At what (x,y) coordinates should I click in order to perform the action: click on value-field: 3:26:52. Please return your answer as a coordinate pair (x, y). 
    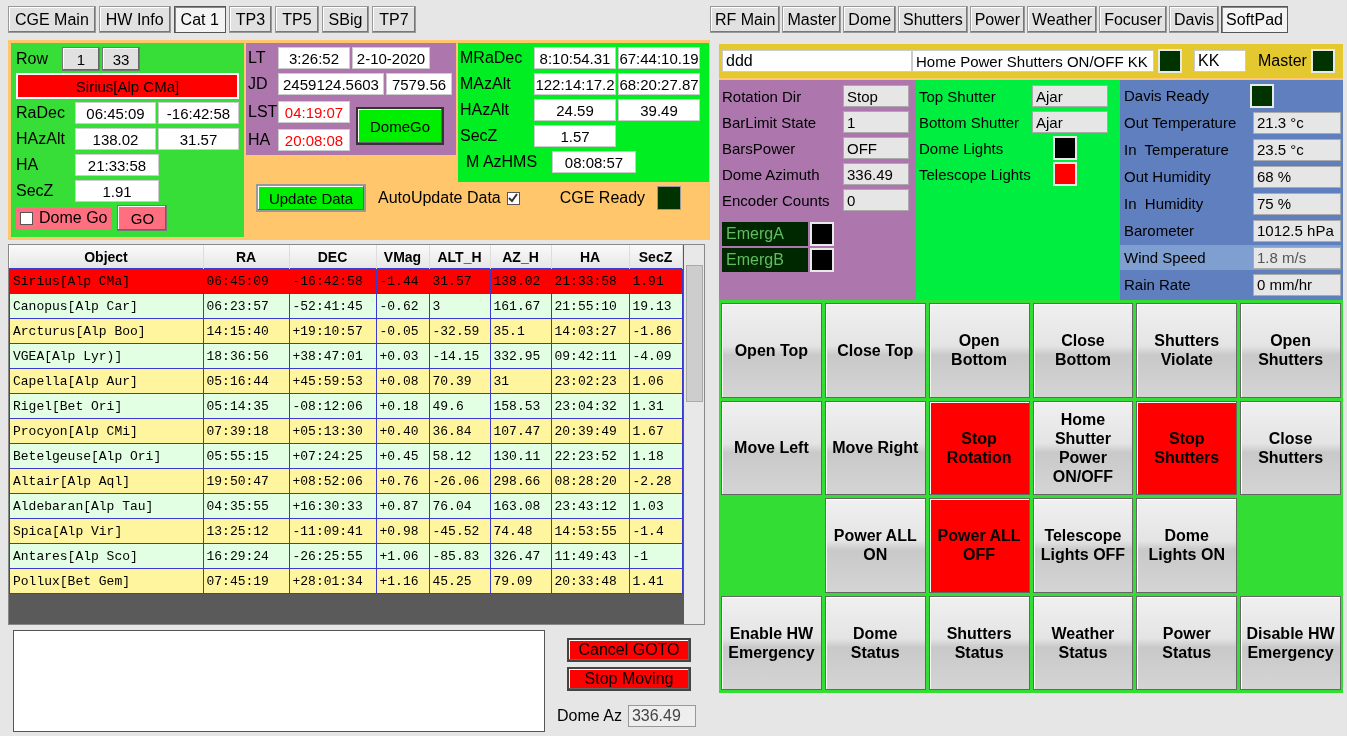
    Looking at the image, I should click on (314, 58).